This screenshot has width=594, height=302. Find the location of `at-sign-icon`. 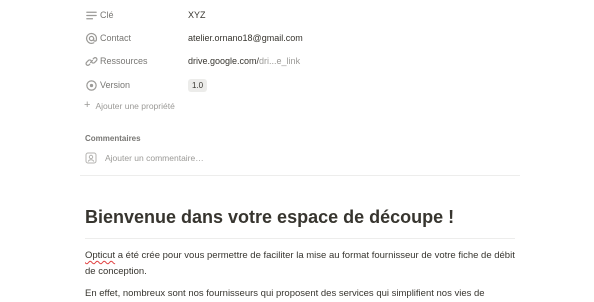

at-sign-icon is located at coordinates (91, 38).